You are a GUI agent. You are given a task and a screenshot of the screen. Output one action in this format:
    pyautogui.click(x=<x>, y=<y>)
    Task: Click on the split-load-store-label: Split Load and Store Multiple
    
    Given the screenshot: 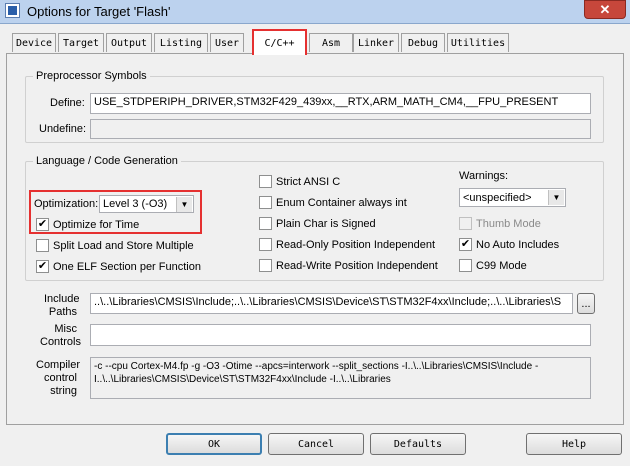 What is the action you would take?
    pyautogui.click(x=123, y=246)
    